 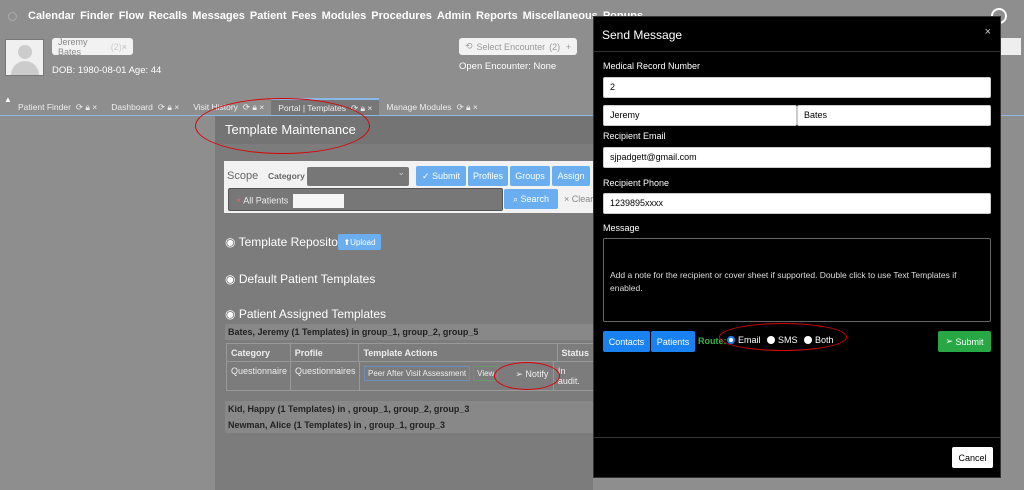 What do you see at coordinates (124, 47) in the screenshot?
I see `close-icon: ×` at bounding box center [124, 47].